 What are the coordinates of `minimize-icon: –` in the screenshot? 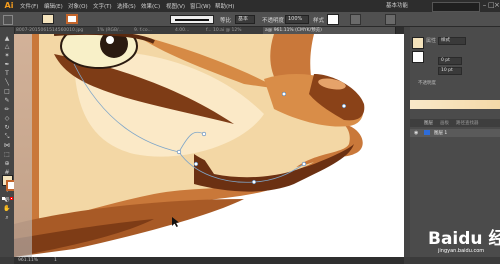 It's located at (484, 5).